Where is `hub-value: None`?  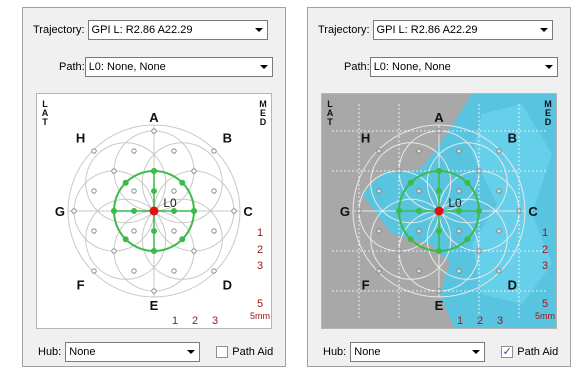 hub-value: None is located at coordinates (367, 352).